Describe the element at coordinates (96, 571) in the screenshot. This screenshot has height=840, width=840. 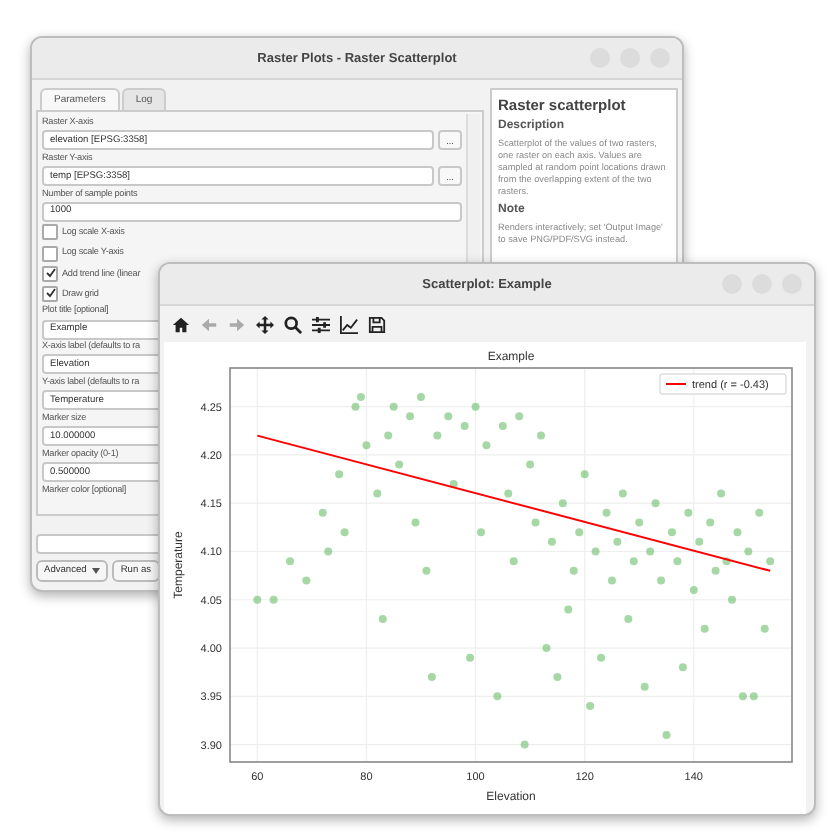
I see `caret-icon` at that location.